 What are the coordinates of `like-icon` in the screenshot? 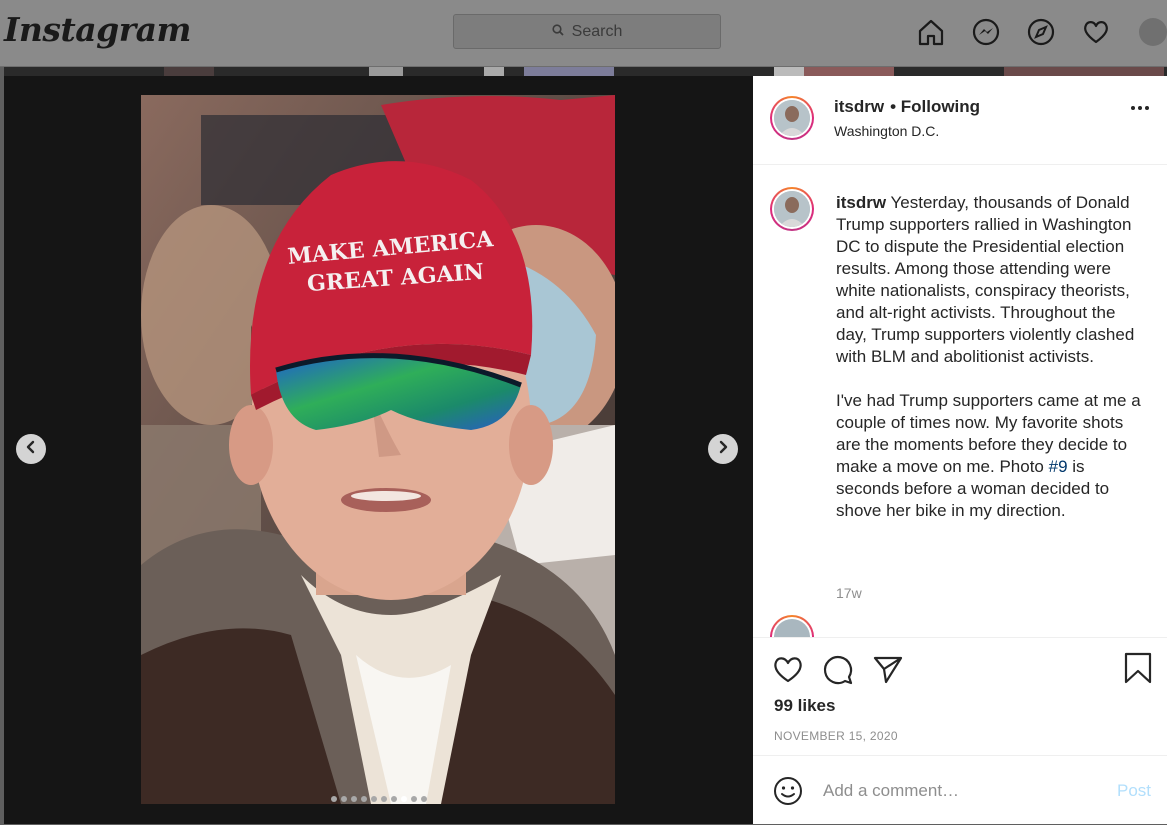 It's located at (788, 671).